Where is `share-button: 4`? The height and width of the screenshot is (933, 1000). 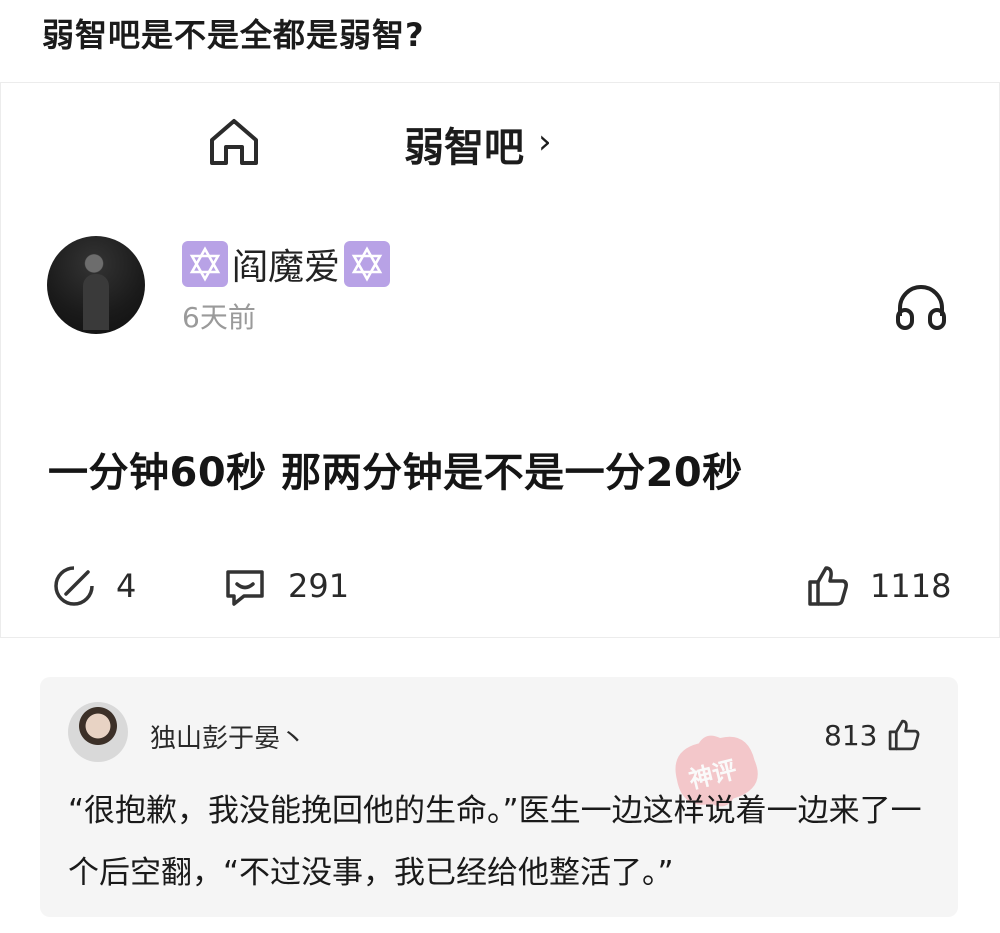 share-button: 4 is located at coordinates (94, 586).